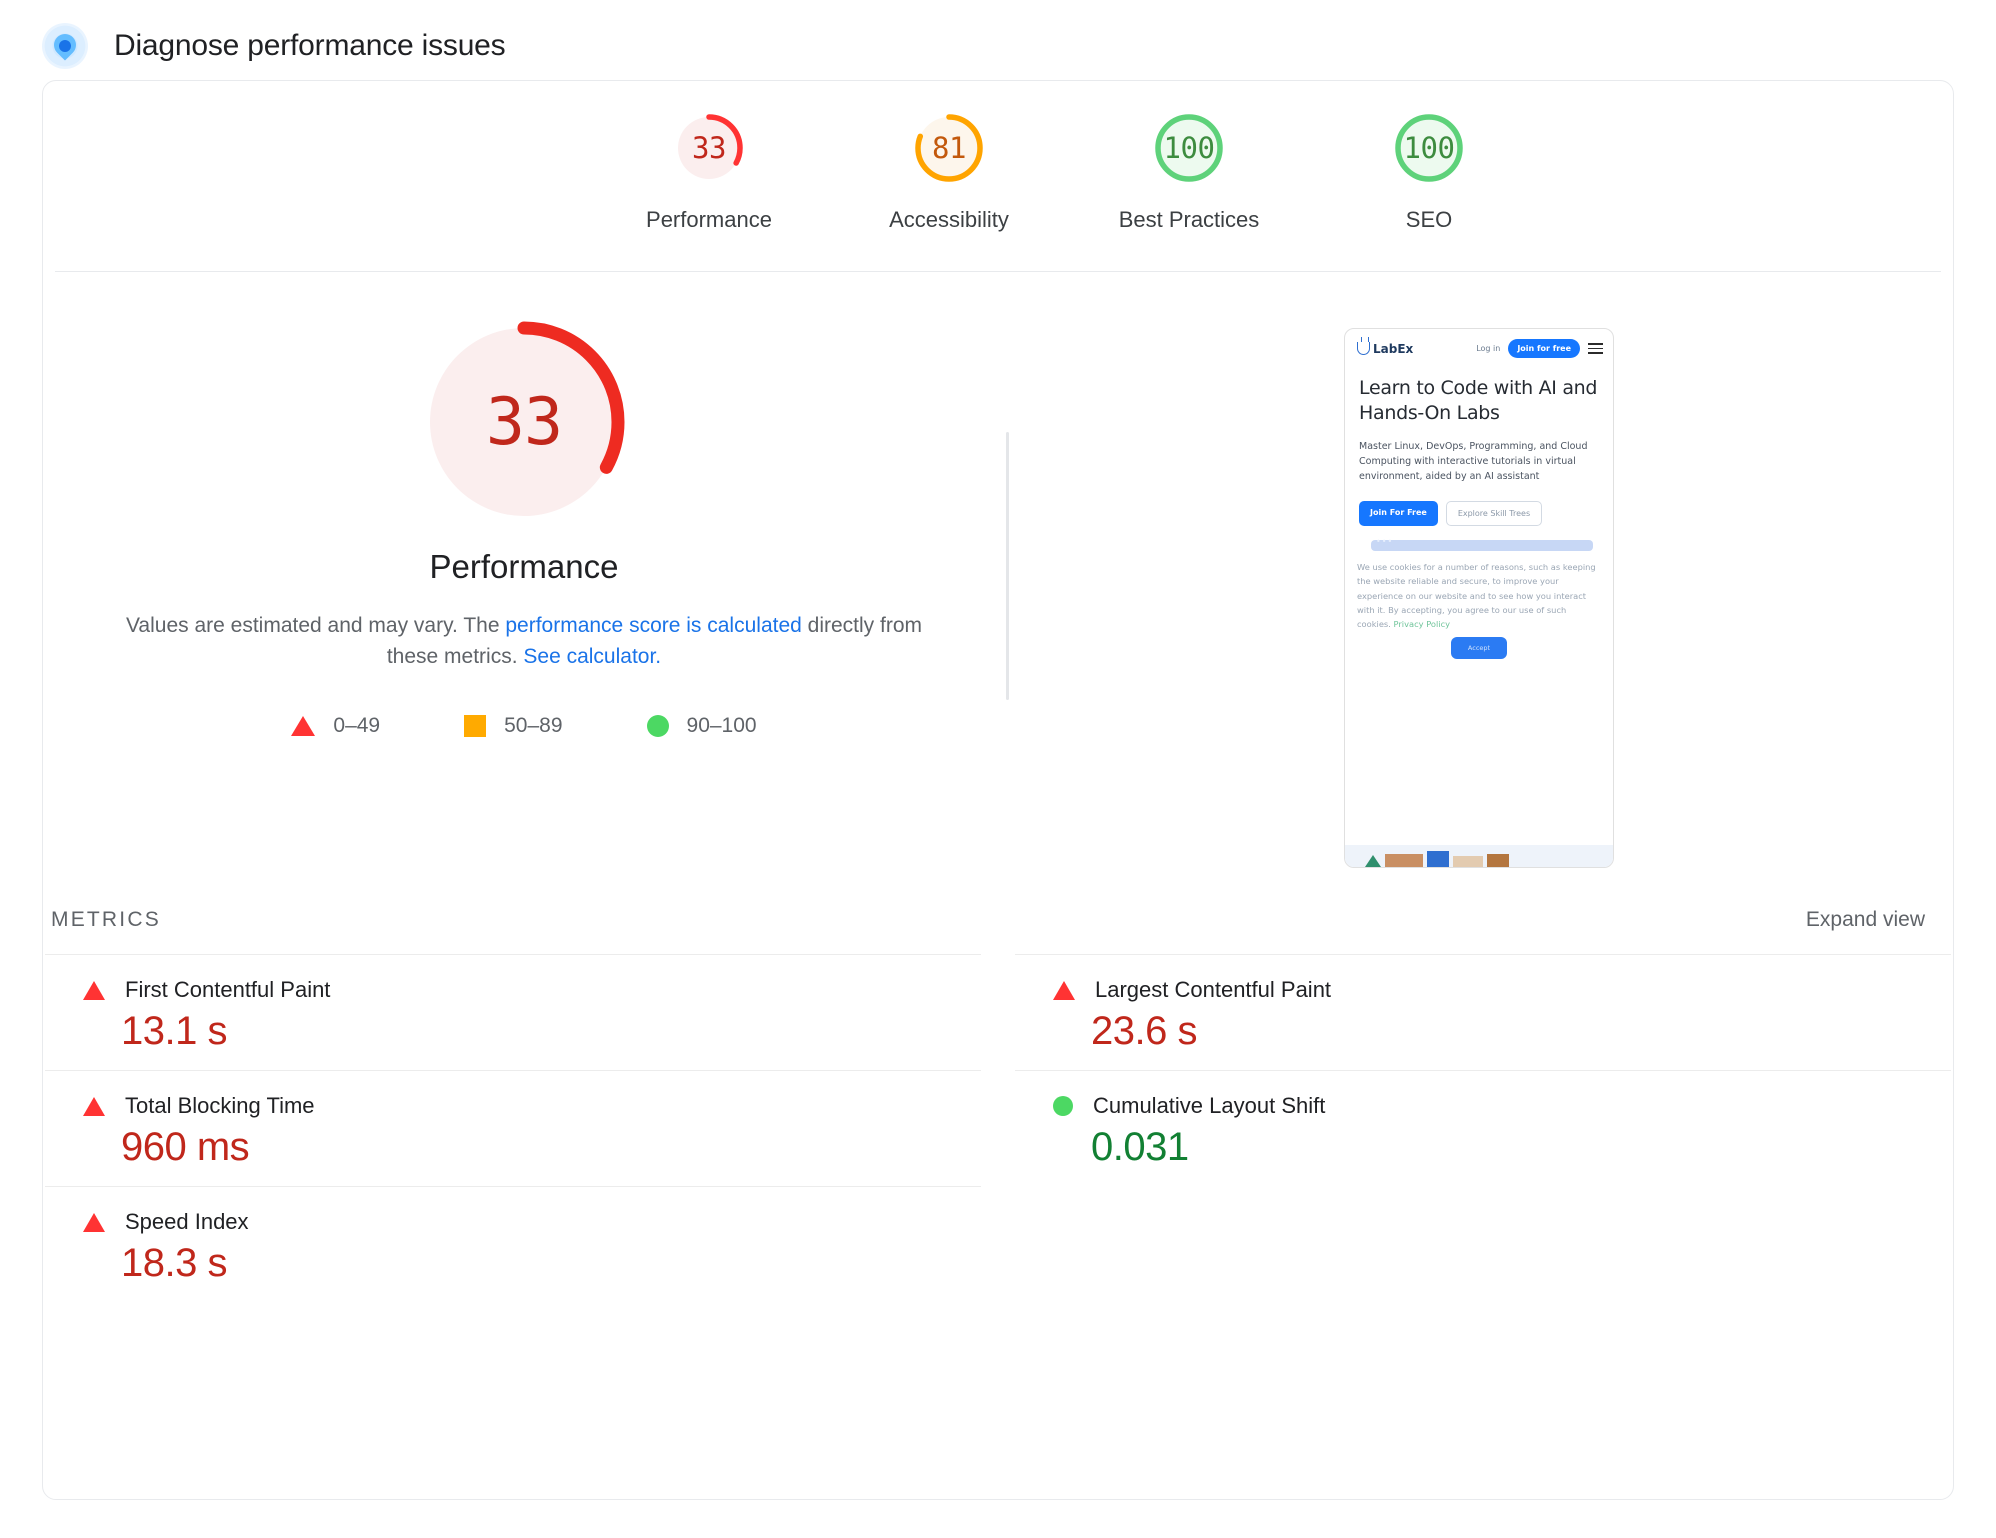 This screenshot has height=1538, width=1996. Describe the element at coordinates (513, 1244) in the screenshot. I see `metric-row: Speed Index 18.3 s` at that location.